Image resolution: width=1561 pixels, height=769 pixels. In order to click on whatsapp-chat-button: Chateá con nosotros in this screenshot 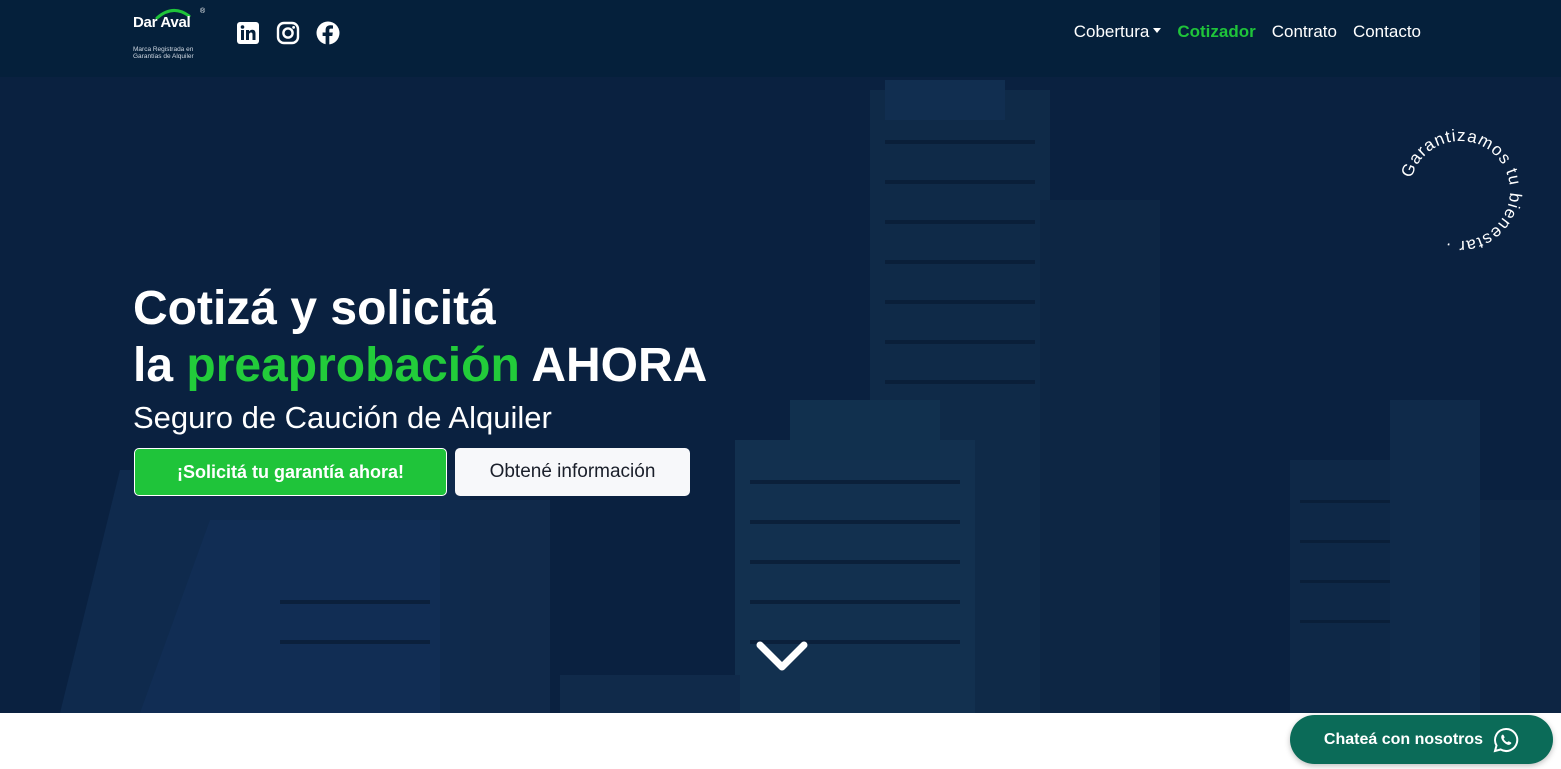, I will do `click(1421, 739)`.